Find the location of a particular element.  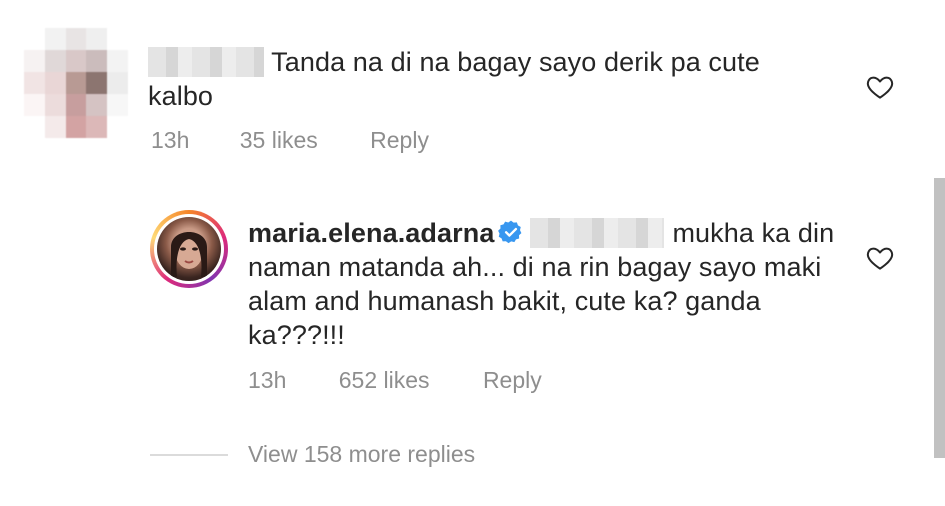

comment-2-text-line1: mukha ka is located at coordinates (731, 233).